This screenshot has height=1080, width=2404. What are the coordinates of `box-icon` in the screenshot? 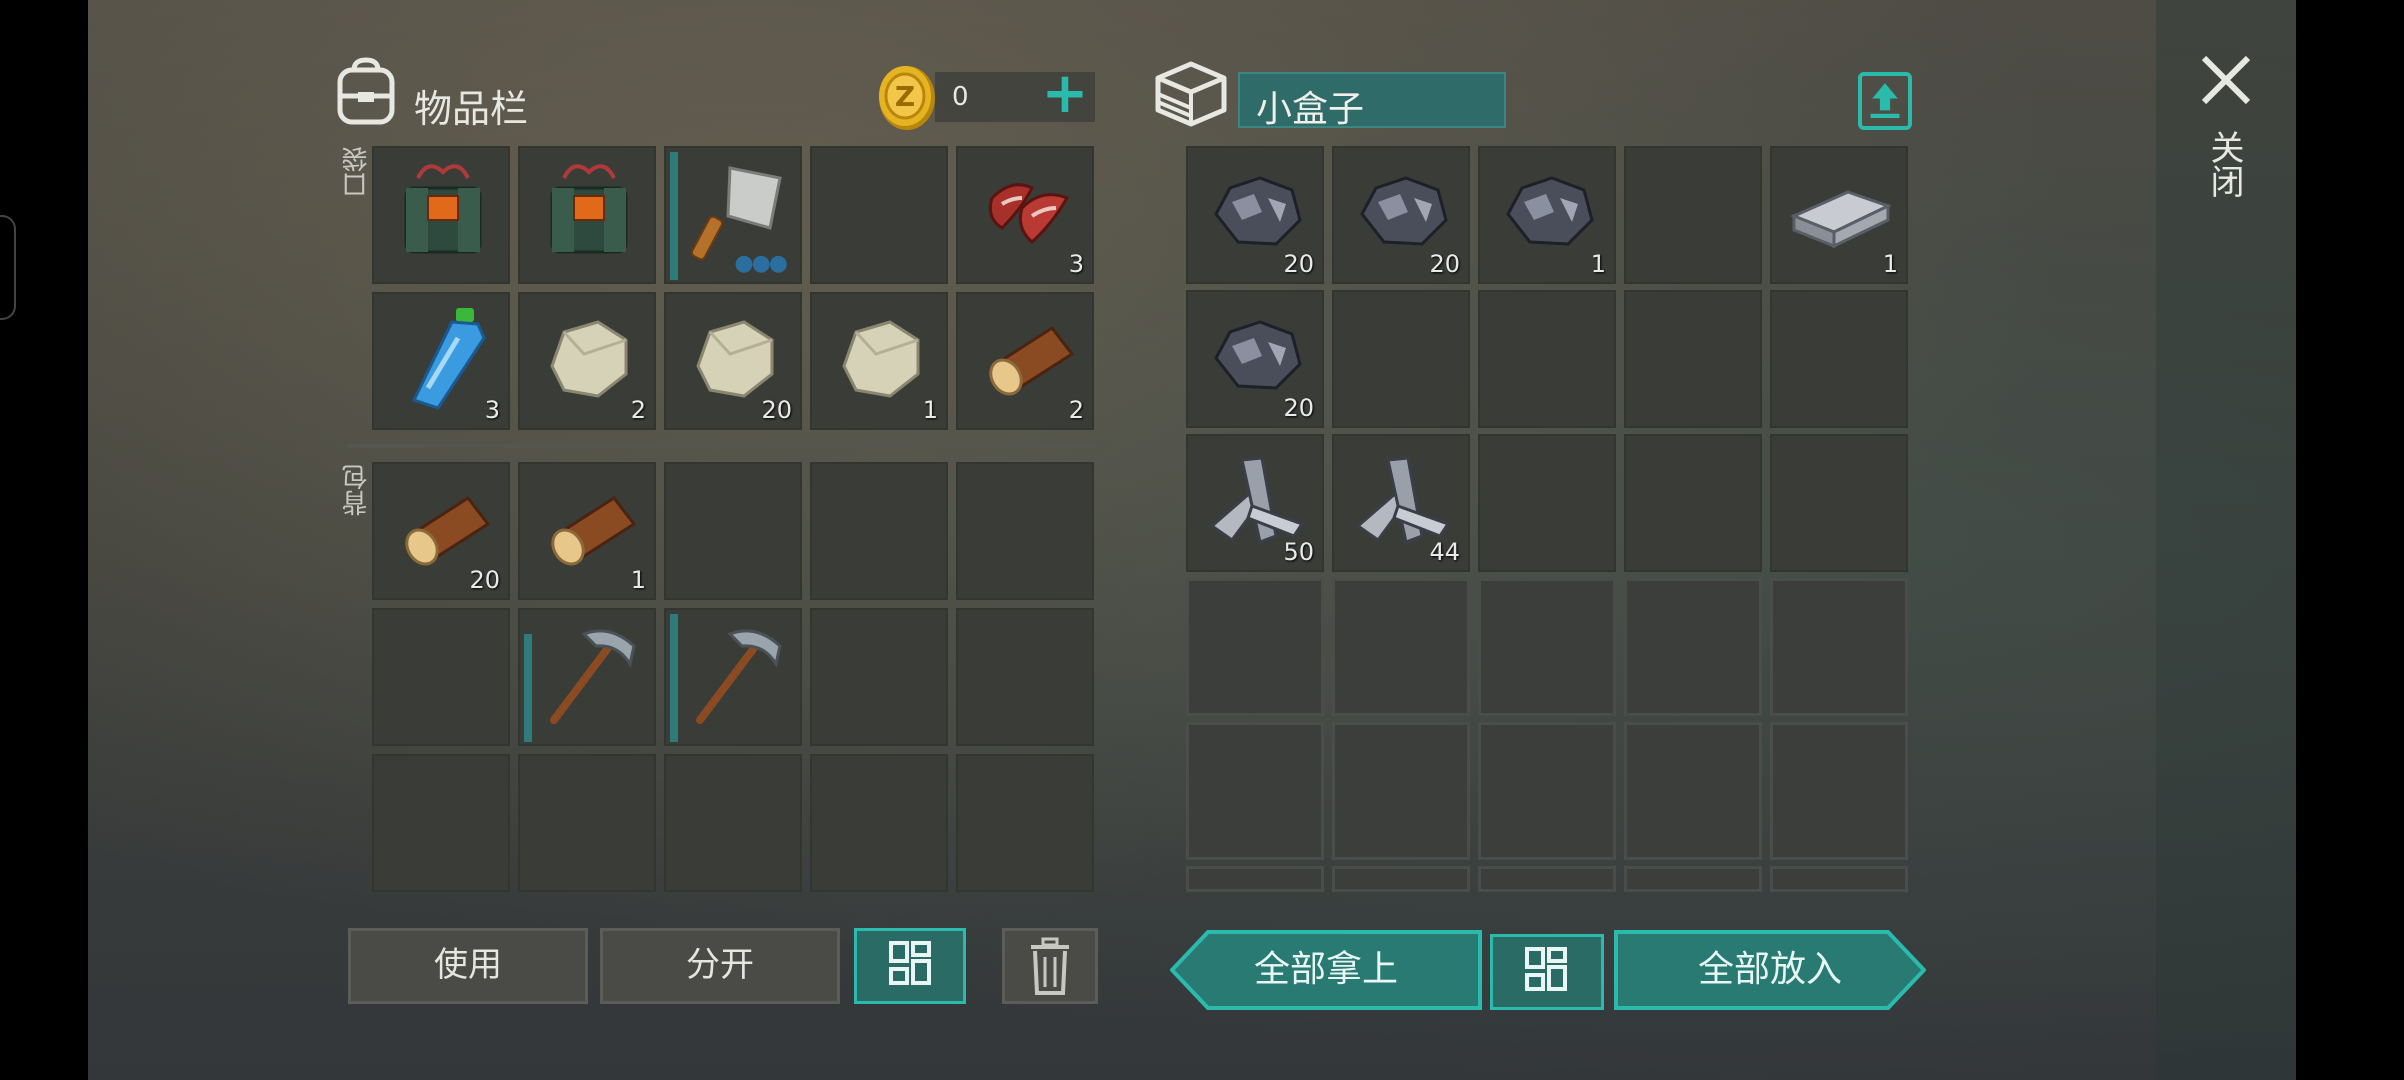 It's located at (1191, 94).